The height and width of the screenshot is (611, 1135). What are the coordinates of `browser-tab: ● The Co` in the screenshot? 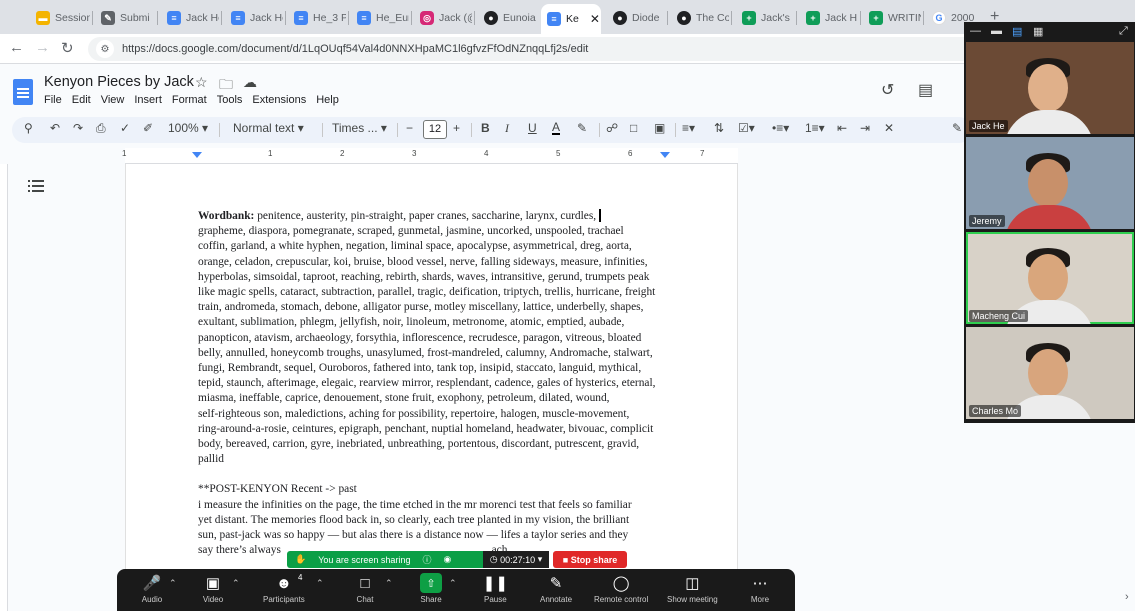 It's located at (700, 18).